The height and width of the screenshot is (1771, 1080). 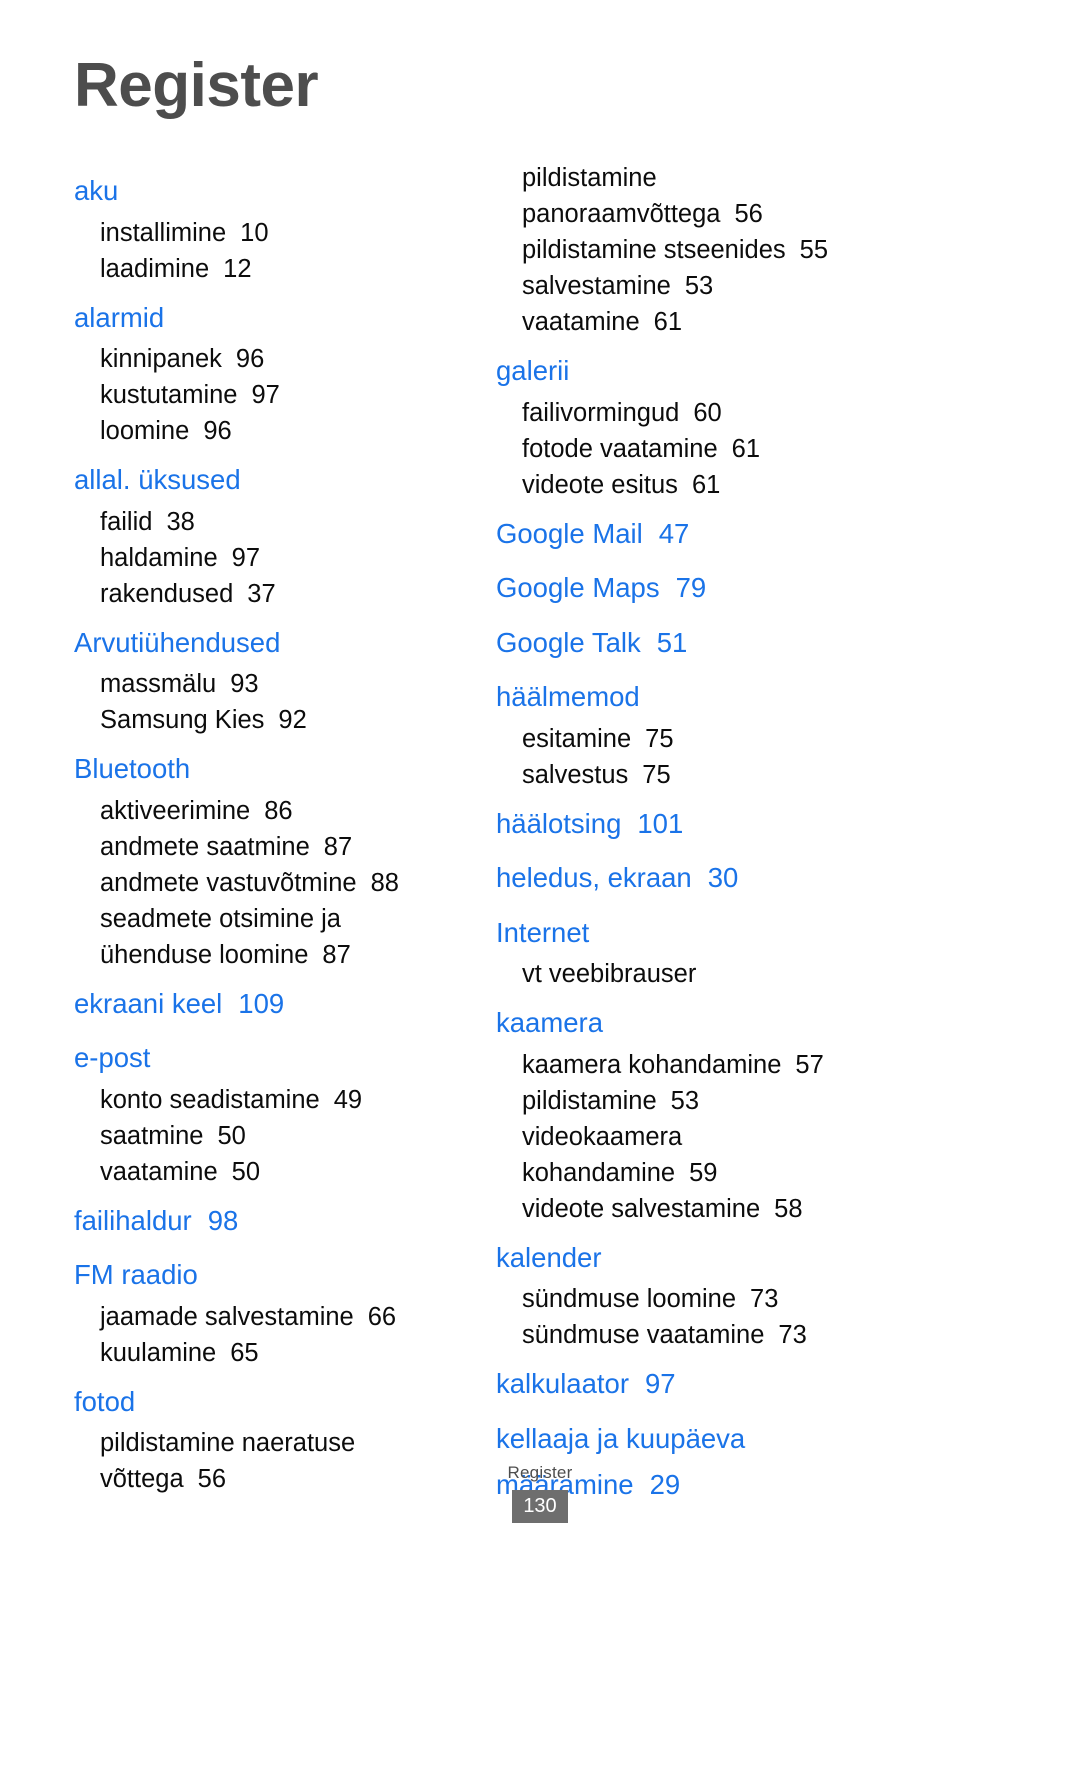 I want to click on index-heading: e-post, so click(x=269, y=1054).